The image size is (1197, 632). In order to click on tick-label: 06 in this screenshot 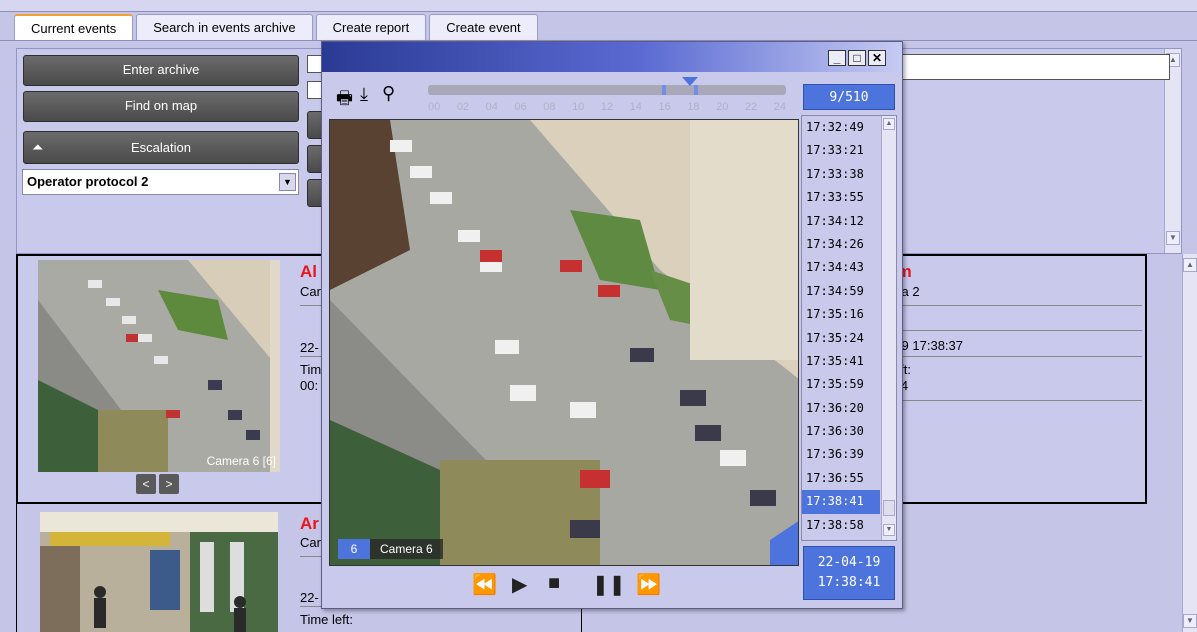, I will do `click(520, 107)`.